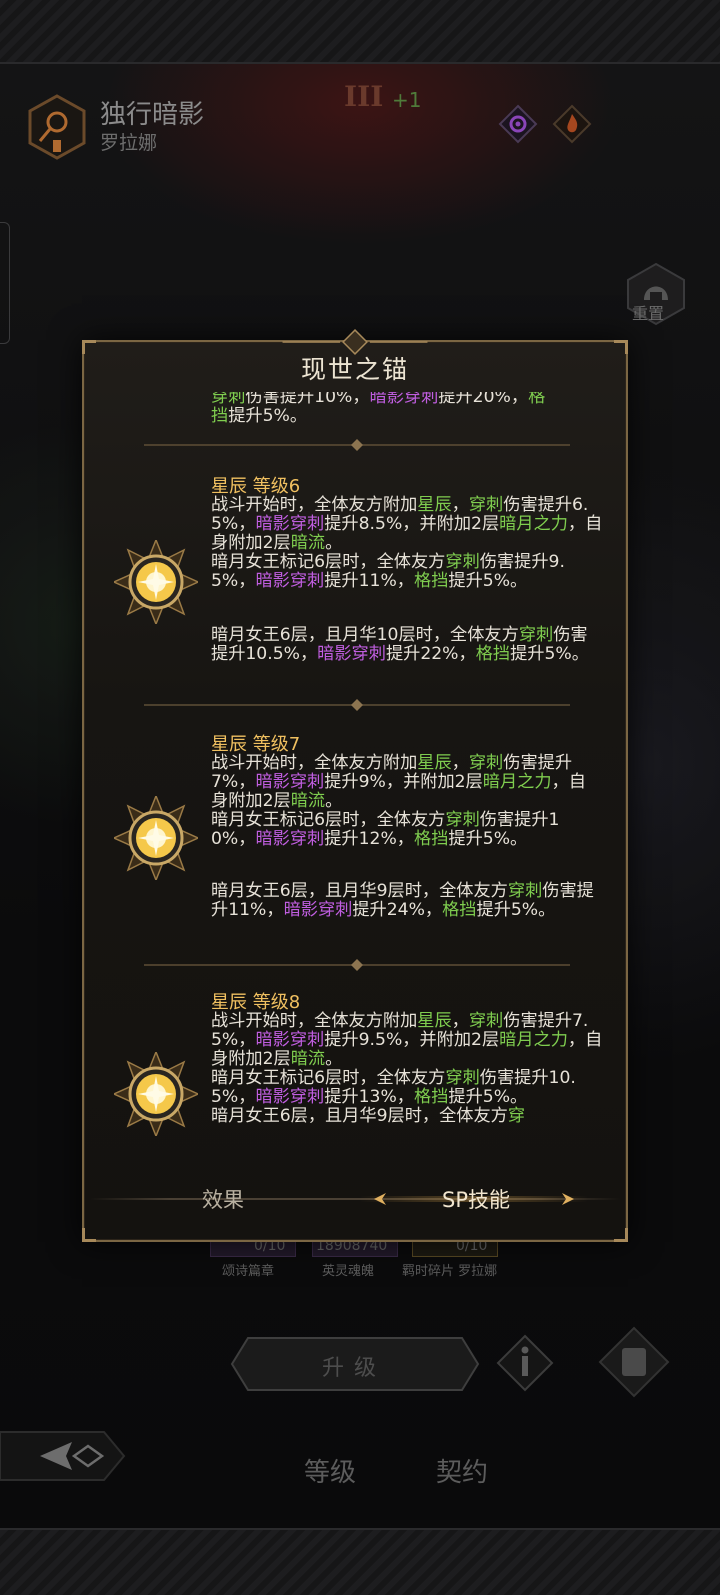 Image resolution: width=720 pixels, height=1595 pixels. What do you see at coordinates (364, 96) in the screenshot?
I see `rank-badge: III` at bounding box center [364, 96].